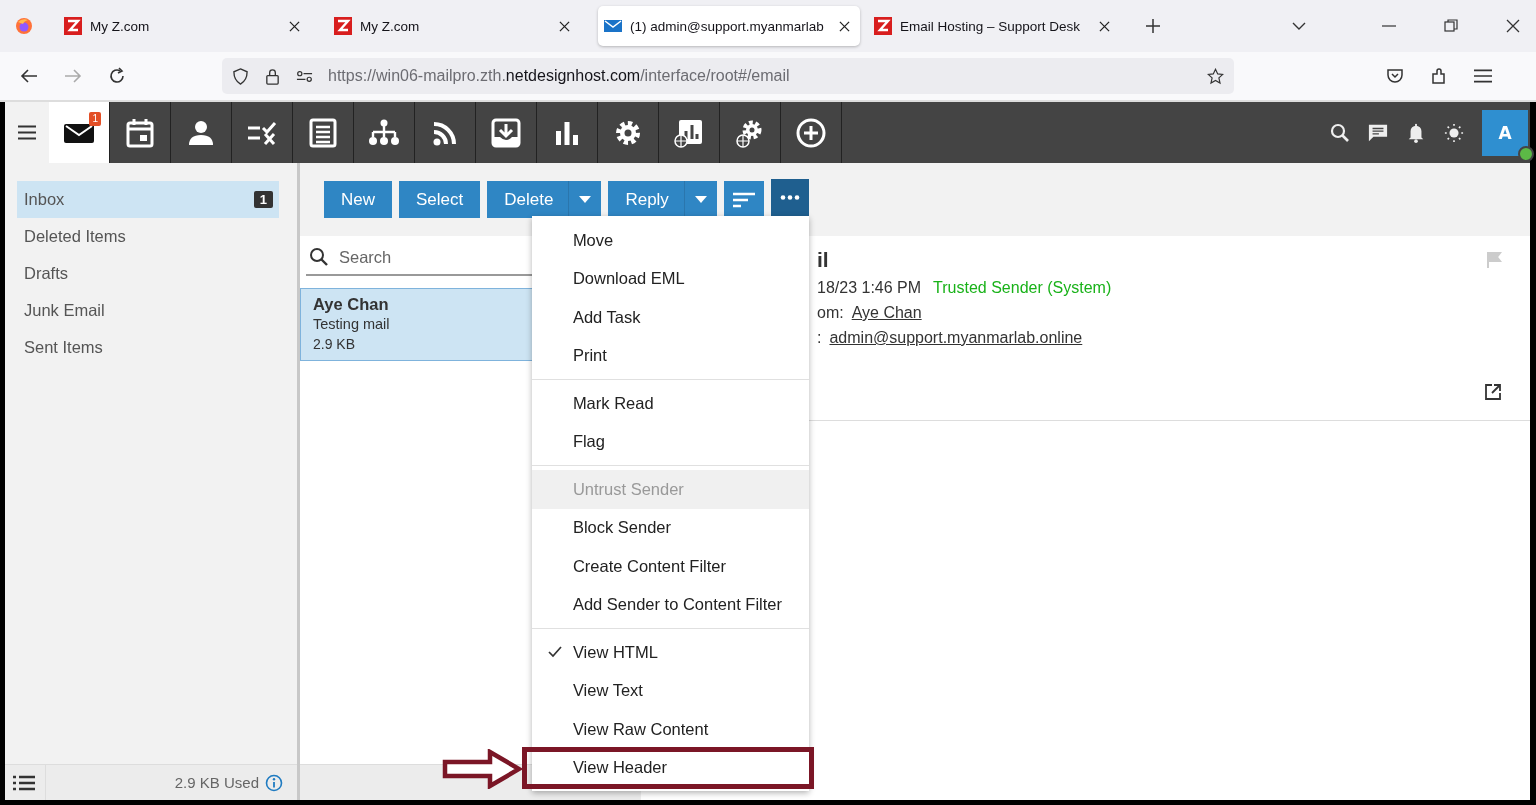 The height and width of the screenshot is (805, 1536). I want to click on browser-tab: (1) admin@support.myanmarlab, so click(729, 26).